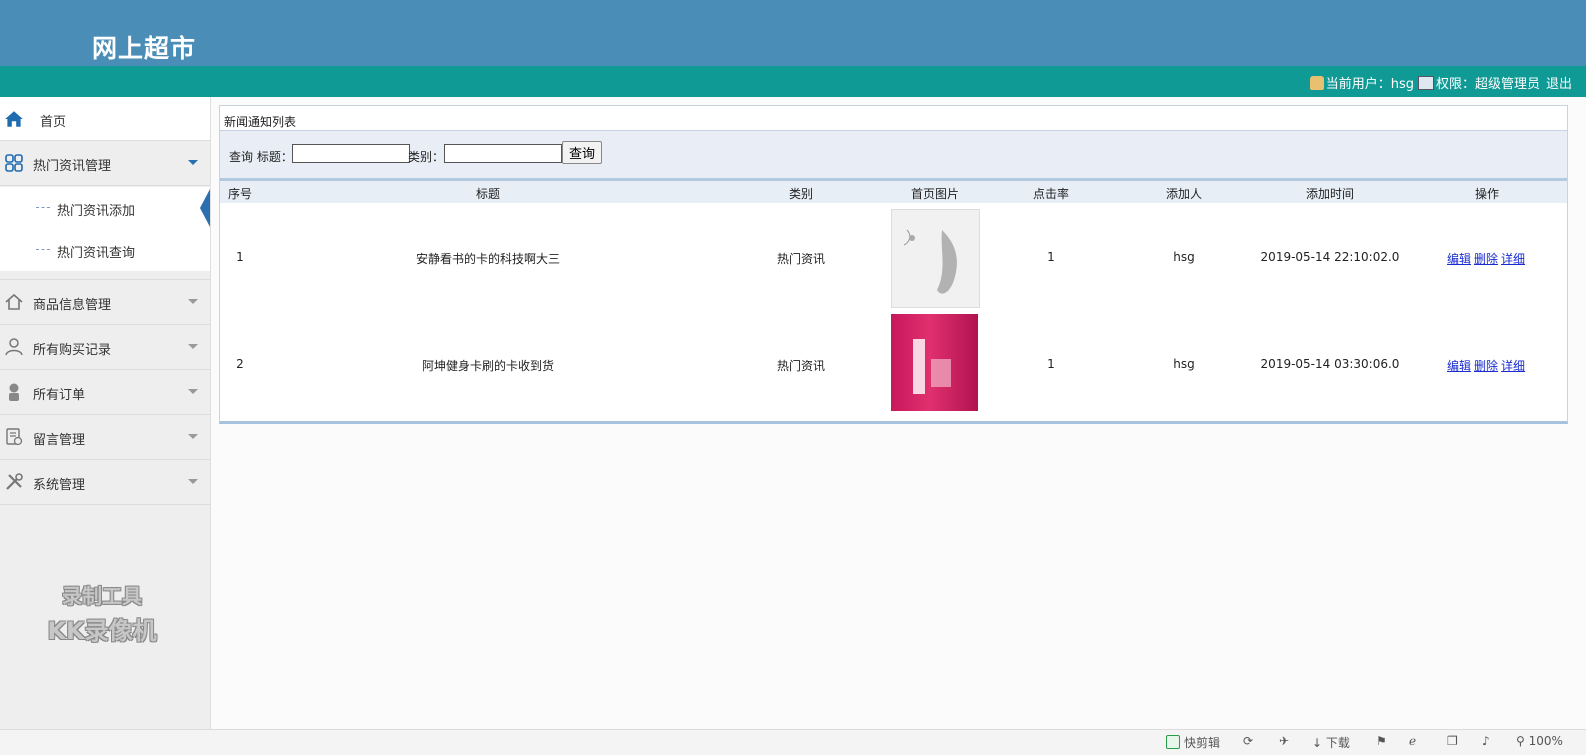 Image resolution: width=1586 pixels, height=755 pixels. I want to click on role-icon, so click(1425, 82).